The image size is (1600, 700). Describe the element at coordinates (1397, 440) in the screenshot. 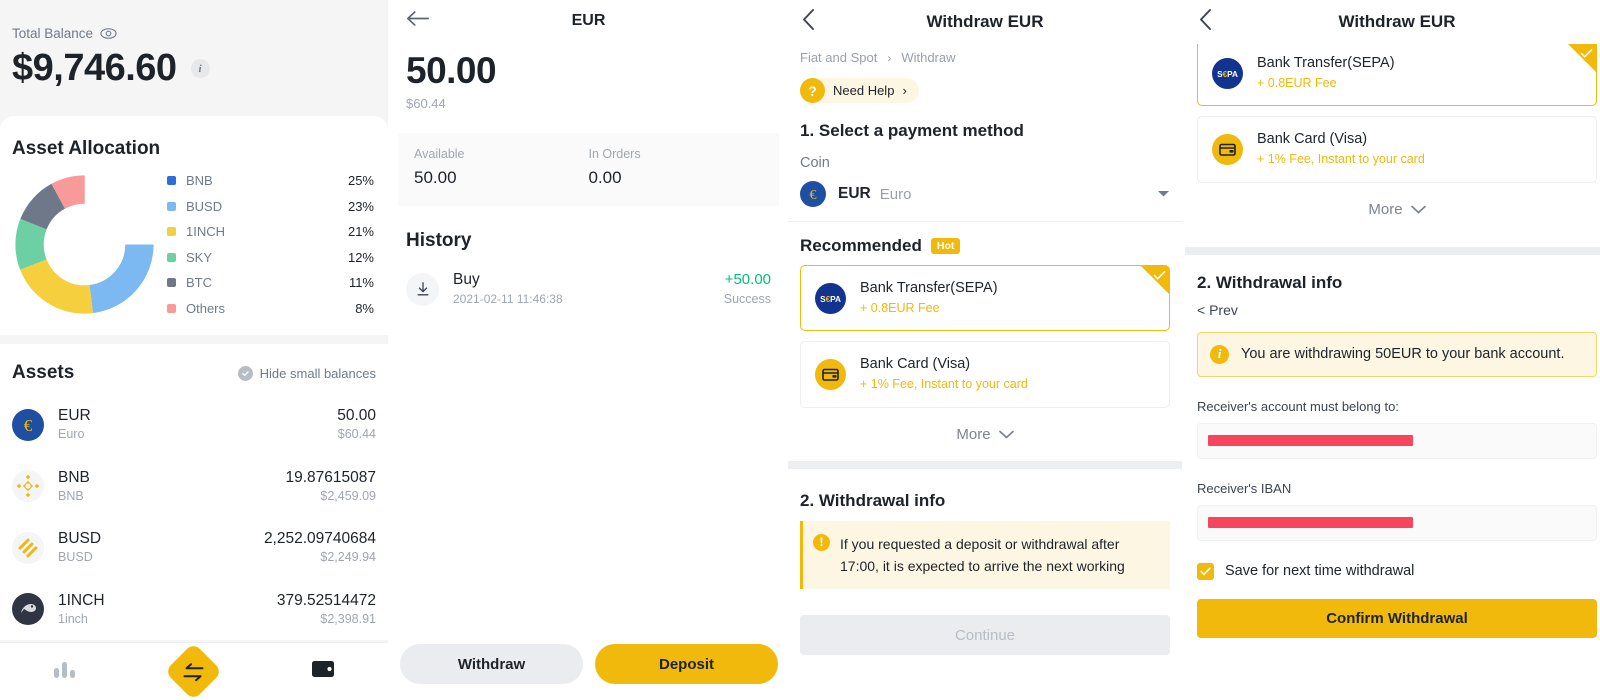

I see `receiver-account-input` at that location.